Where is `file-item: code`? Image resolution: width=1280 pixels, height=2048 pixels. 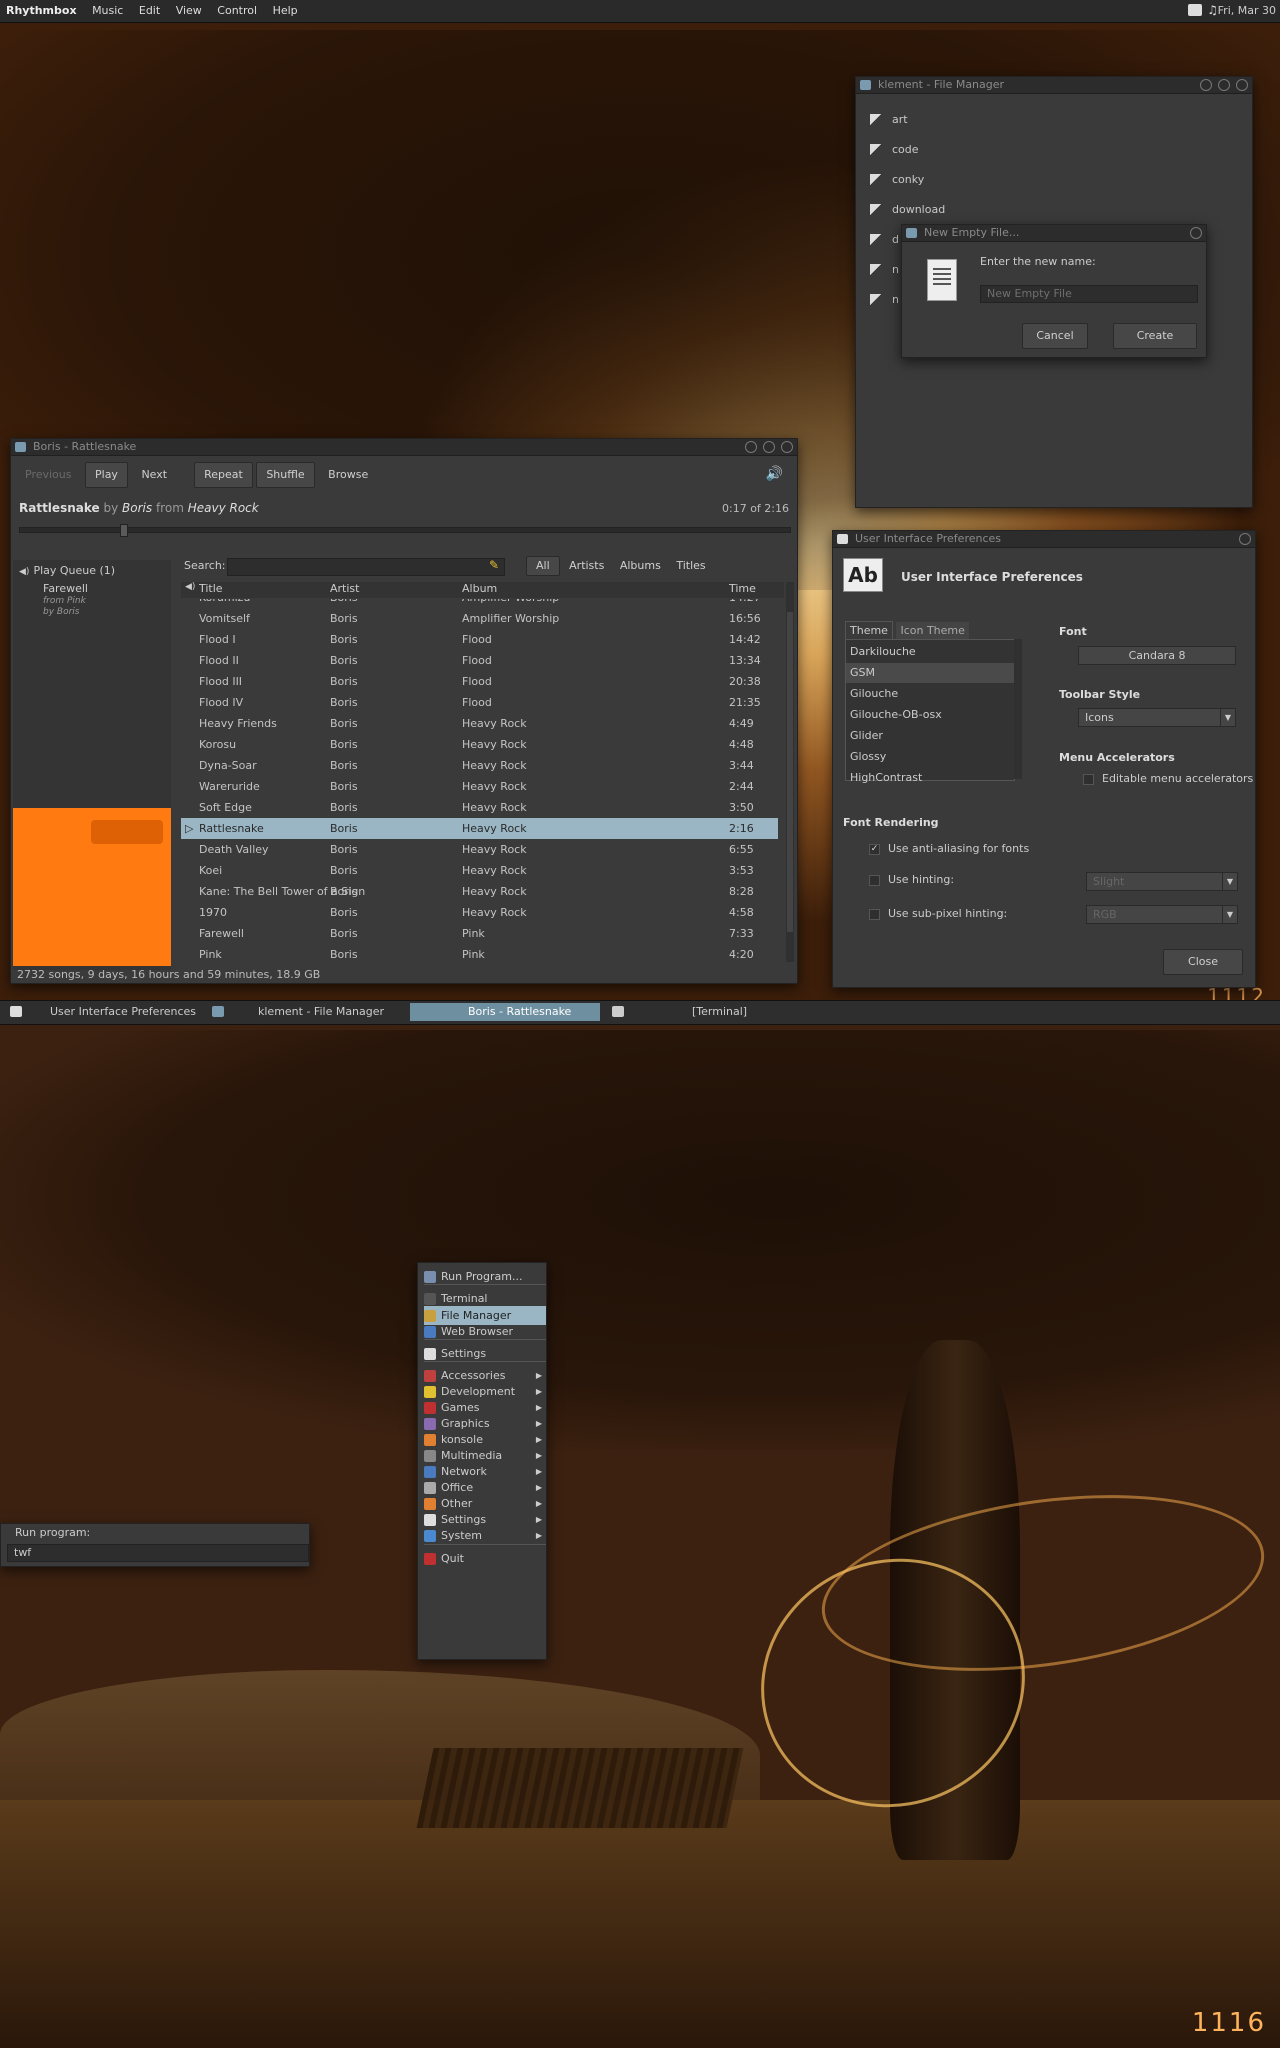
file-item: code is located at coordinates (894, 149).